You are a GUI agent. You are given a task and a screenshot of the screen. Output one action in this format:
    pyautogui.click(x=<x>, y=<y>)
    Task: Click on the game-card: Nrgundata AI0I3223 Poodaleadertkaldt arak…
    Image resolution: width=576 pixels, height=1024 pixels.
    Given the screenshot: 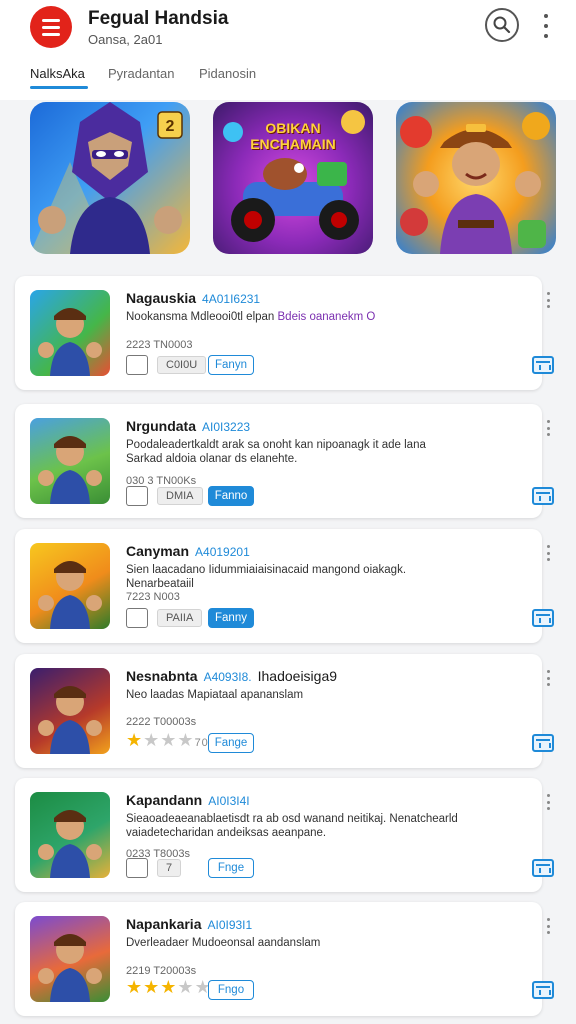 What is the action you would take?
    pyautogui.click(x=284, y=461)
    